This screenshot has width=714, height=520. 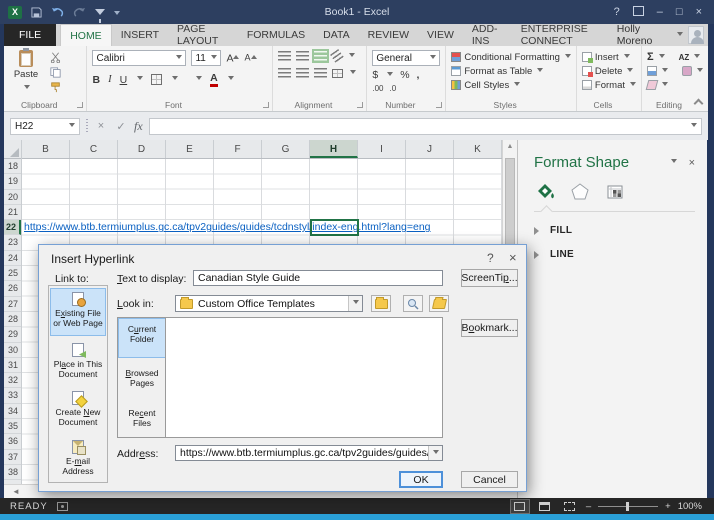 I want to click on grow-font-button: A, so click(x=233, y=58).